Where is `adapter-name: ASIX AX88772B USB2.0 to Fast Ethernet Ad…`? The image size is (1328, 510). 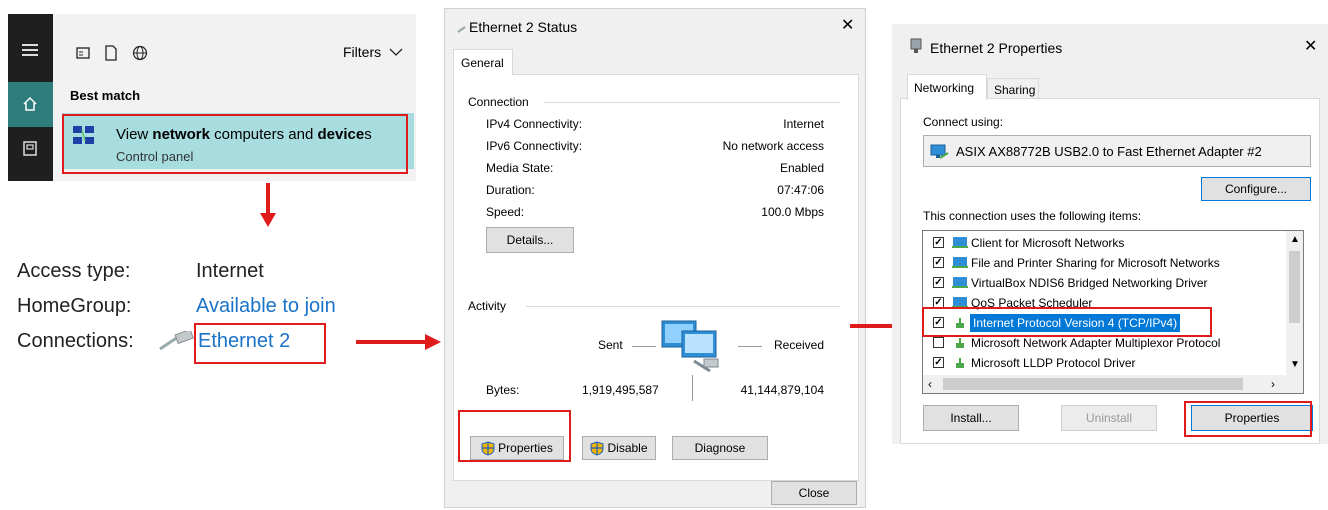
adapter-name: ASIX AX88772B USB2.0 to Fast Ethernet Ad… is located at coordinates (1109, 151).